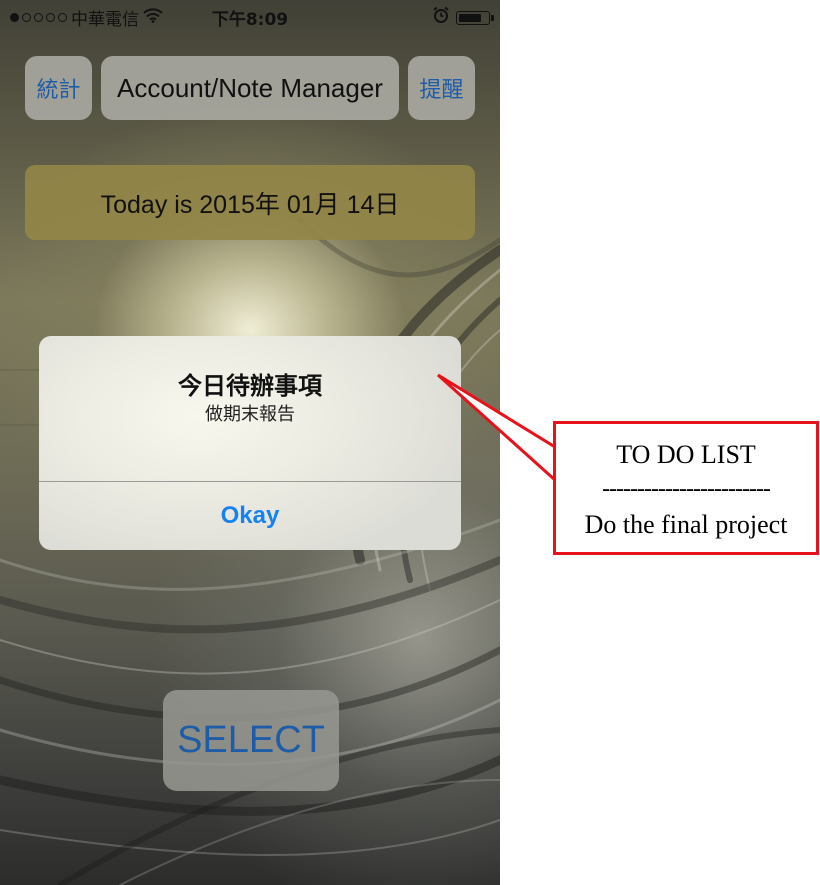  I want to click on callout-title: TO DO LIST, so click(686, 454).